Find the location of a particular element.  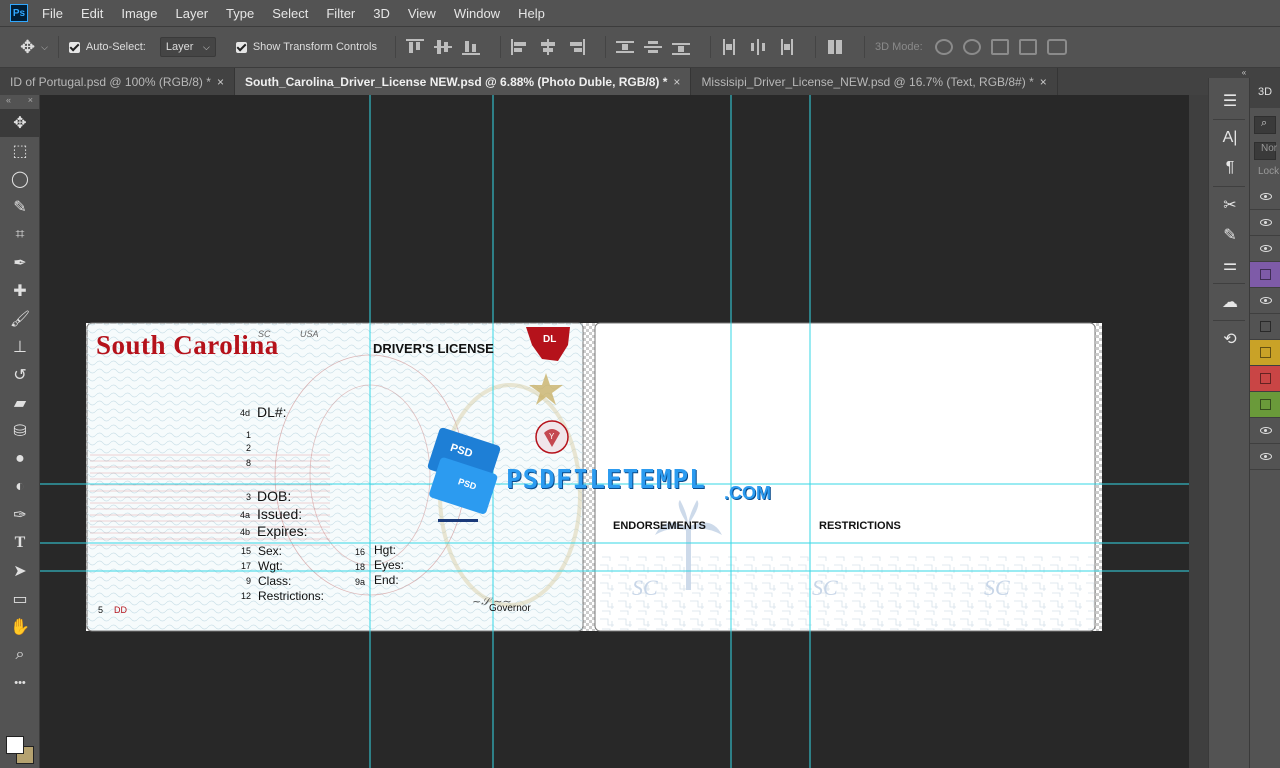

slide-3d-icon is located at coordinates (1027, 47).